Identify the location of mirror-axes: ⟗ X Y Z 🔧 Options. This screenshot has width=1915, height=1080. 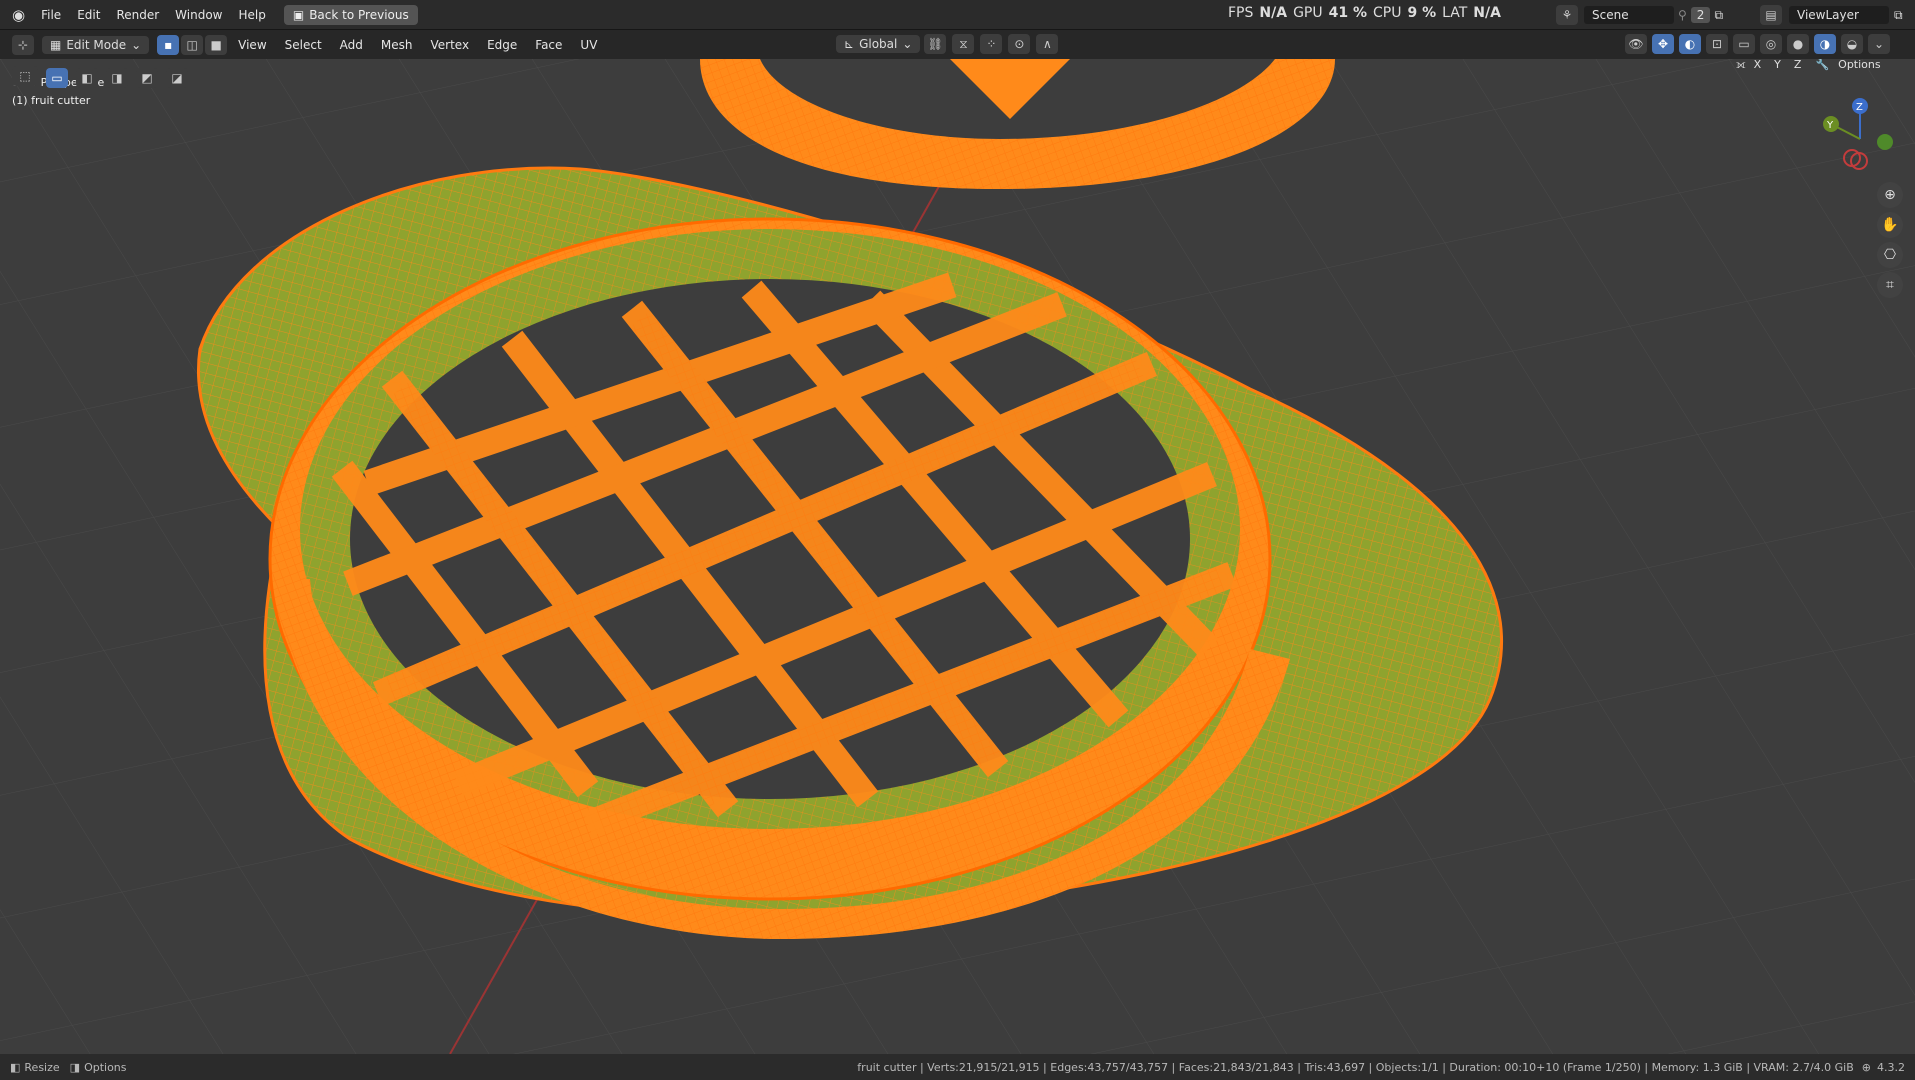
(1808, 65).